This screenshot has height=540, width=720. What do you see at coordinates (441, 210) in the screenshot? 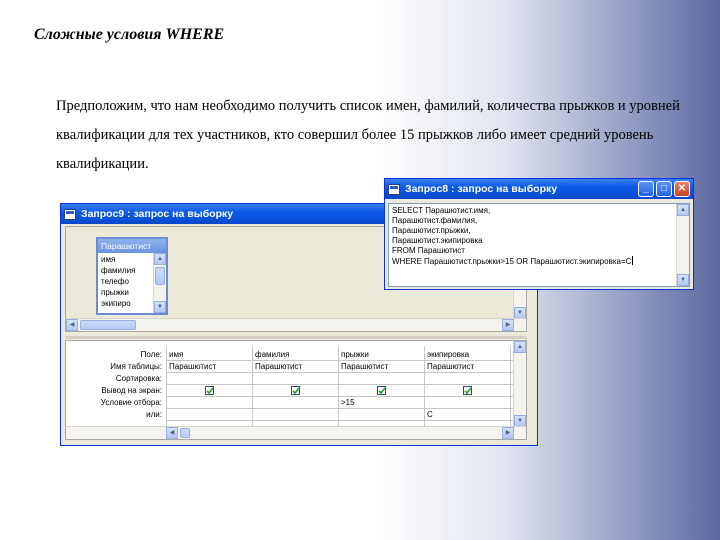
I see `sql-line: SELECT Парашютист.имя,` at bounding box center [441, 210].